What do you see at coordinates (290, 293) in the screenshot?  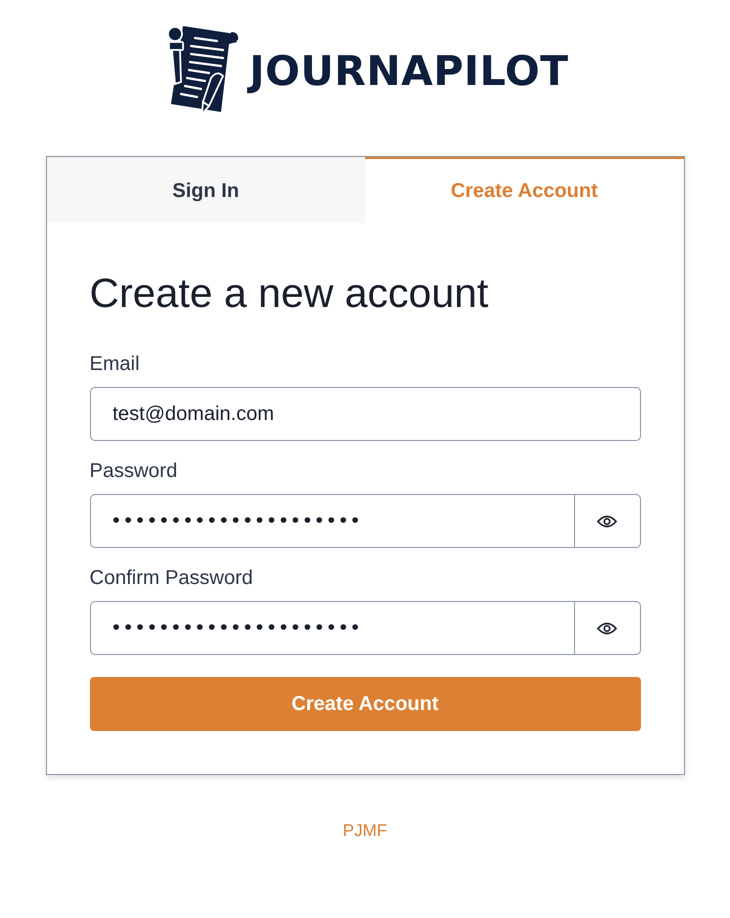 I see `form-heading: Create a new account` at bounding box center [290, 293].